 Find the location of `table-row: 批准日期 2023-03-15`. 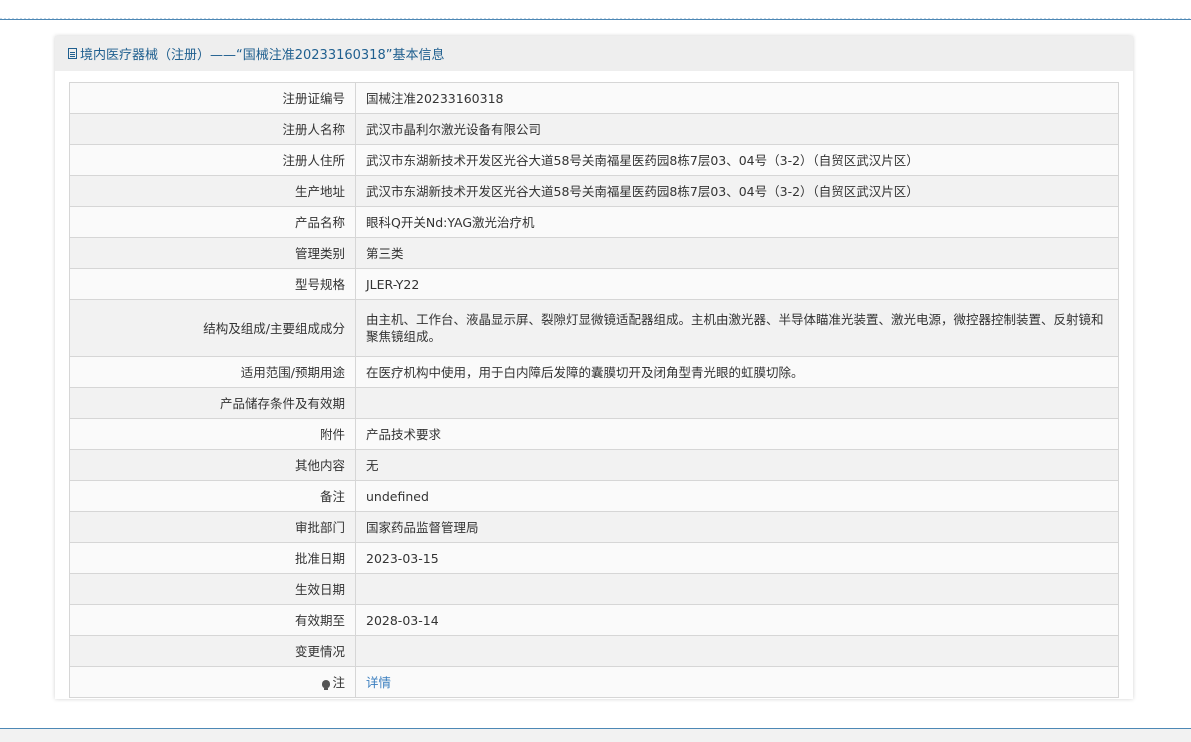

table-row: 批准日期 2023-03-15 is located at coordinates (594, 558).